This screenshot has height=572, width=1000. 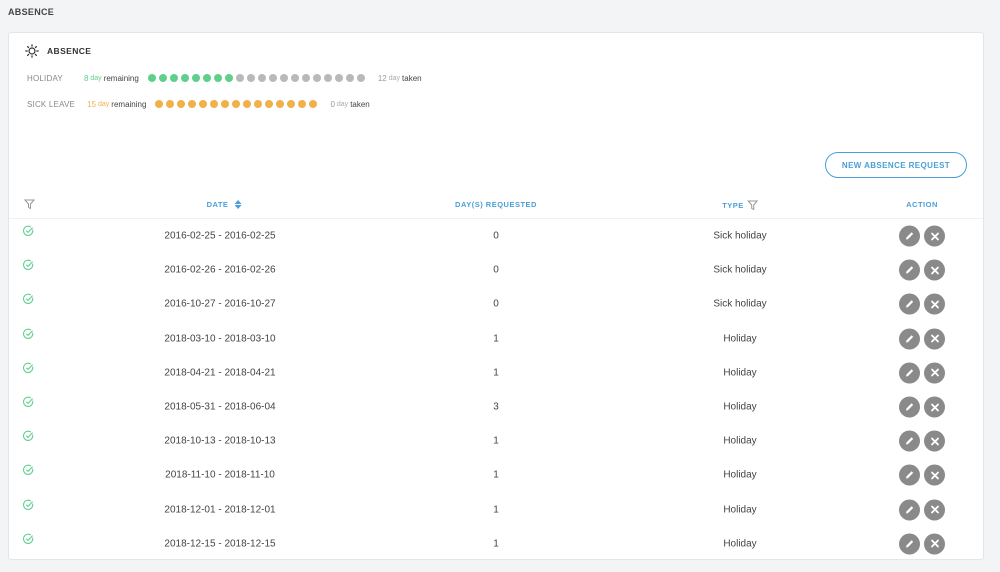 I want to click on date-cell: 2018-05-31 - 2018-06-04, so click(x=220, y=407).